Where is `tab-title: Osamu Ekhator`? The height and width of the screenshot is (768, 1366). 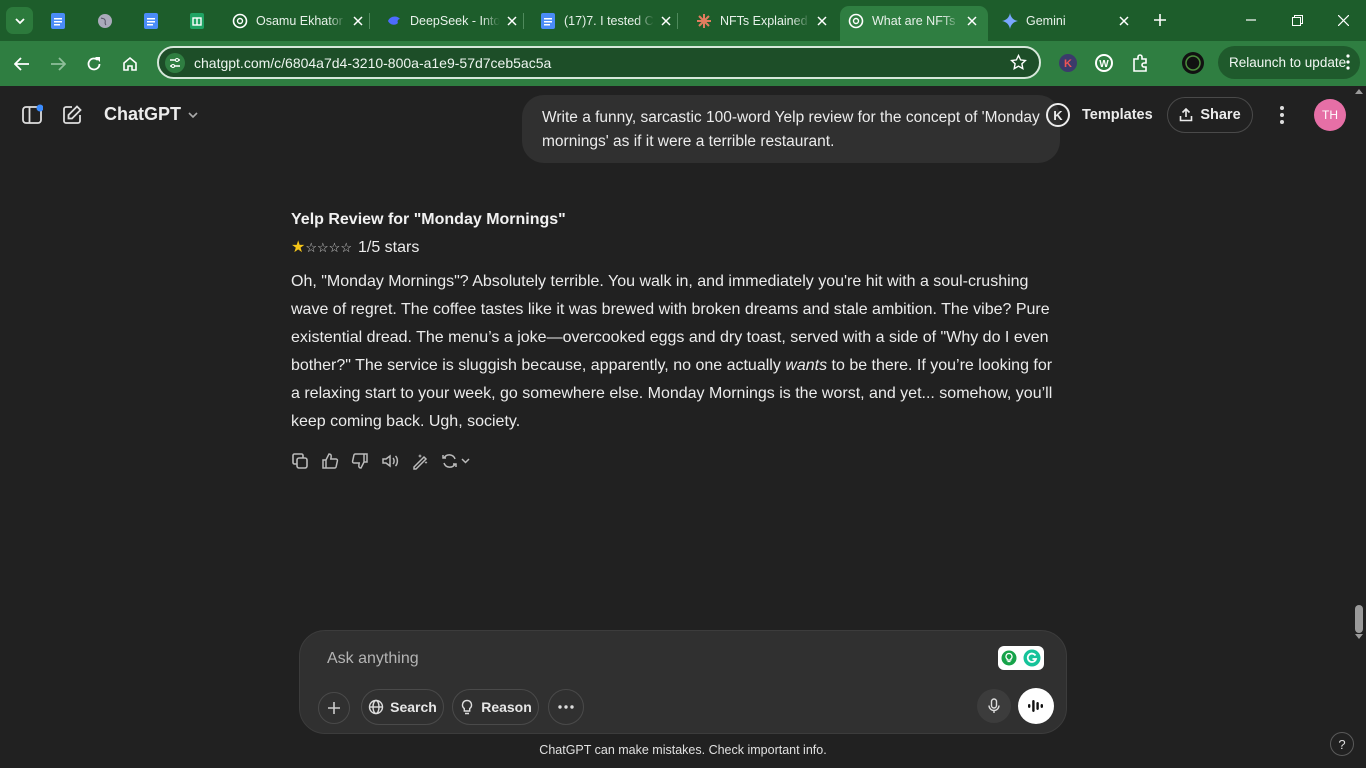
tab-title: Osamu Ekhator is located at coordinates (299, 20).